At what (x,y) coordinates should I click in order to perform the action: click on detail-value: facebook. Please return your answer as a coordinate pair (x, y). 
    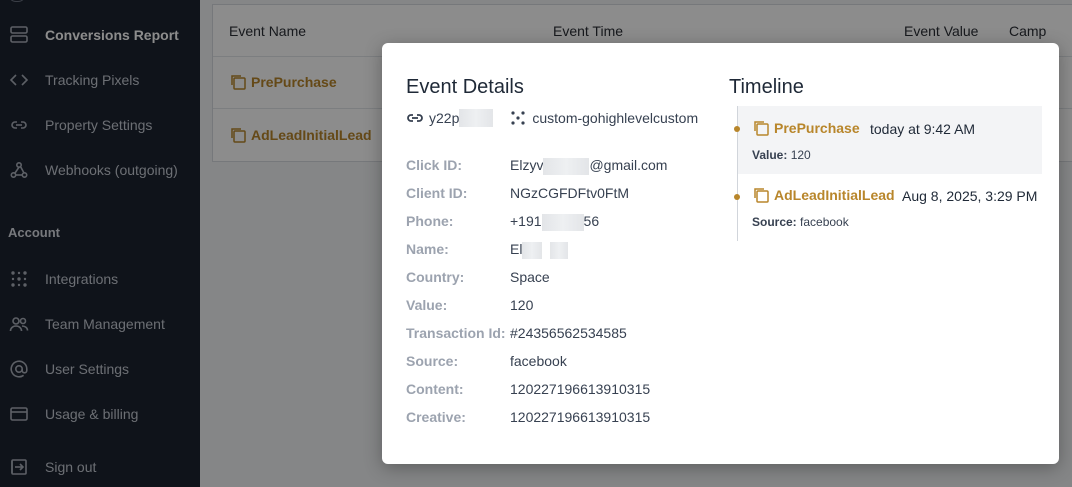
    Looking at the image, I should click on (824, 222).